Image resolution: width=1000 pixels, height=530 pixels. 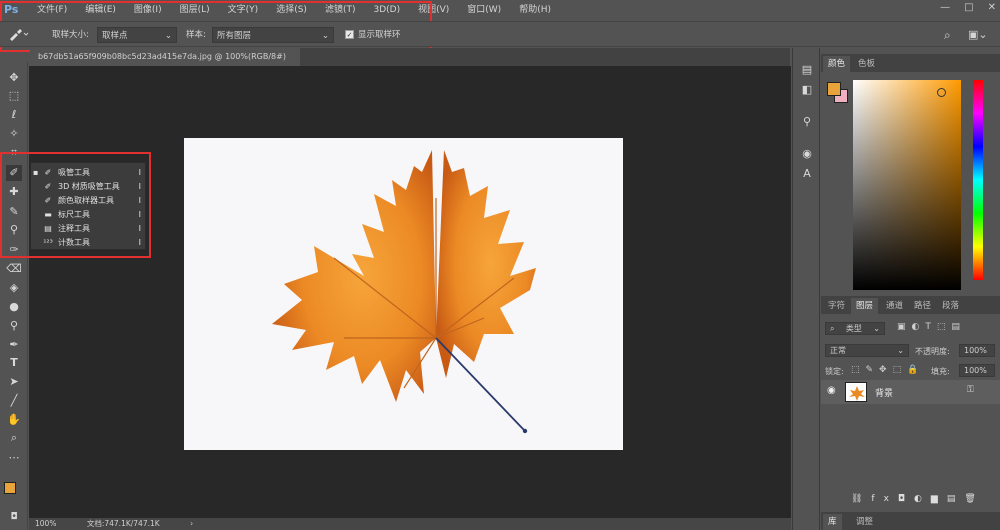 What do you see at coordinates (910, 521) in the screenshot?
I see `bottom-tabbar` at bounding box center [910, 521].